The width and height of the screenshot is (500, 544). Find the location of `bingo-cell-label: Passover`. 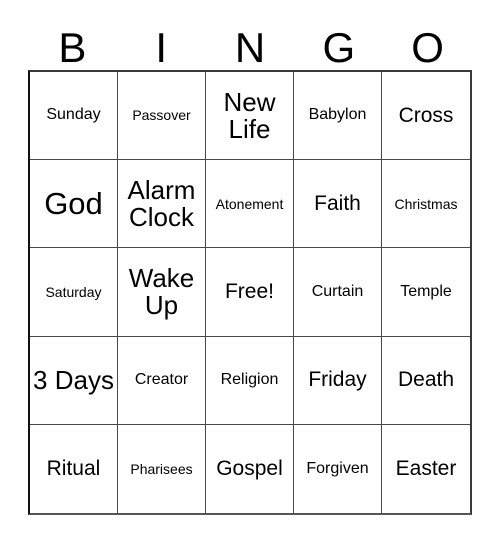

bingo-cell-label: Passover is located at coordinates (161, 115).